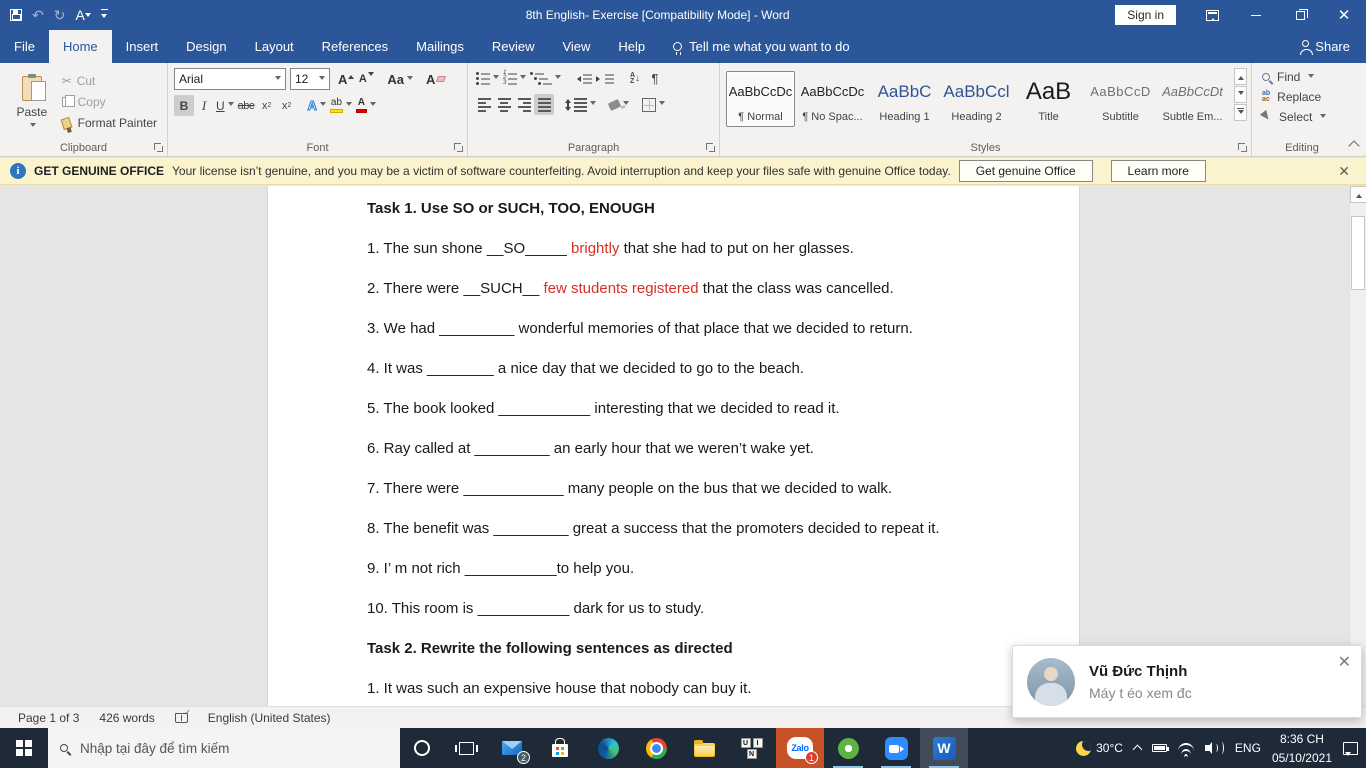 The width and height of the screenshot is (1366, 768). Describe the element at coordinates (109, 102) in the screenshot. I see `copy-button: Copy` at that location.